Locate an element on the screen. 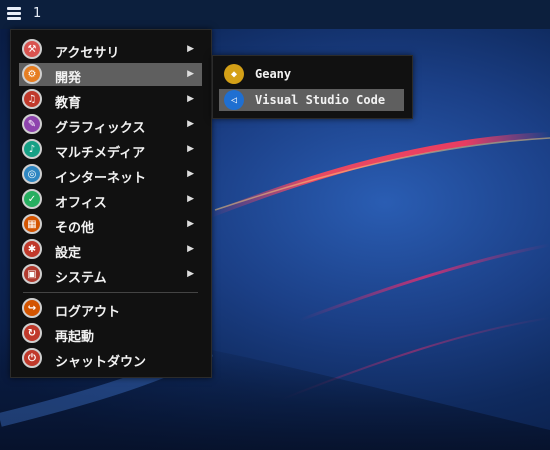 This screenshot has height=450, width=550. menu-item-other: ▦ その他 ▶ is located at coordinates (110, 224).